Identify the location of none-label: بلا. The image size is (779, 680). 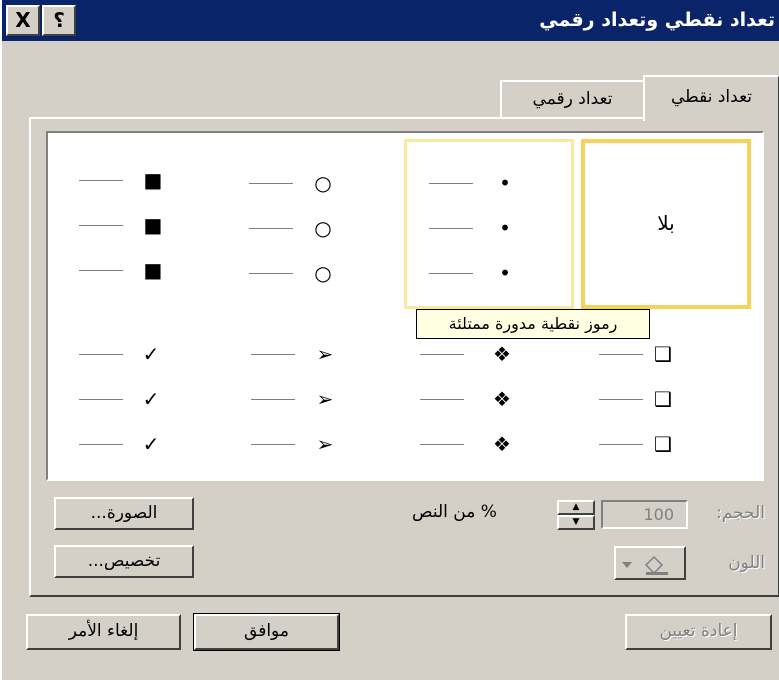
(666, 223).